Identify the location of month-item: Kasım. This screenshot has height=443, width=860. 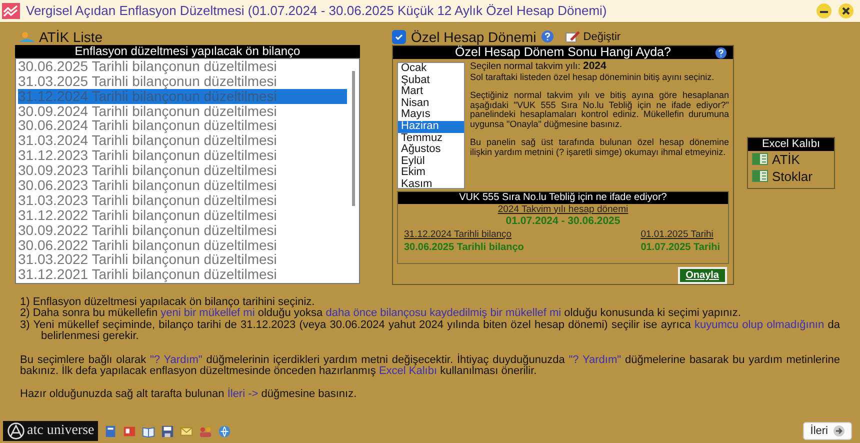
(431, 183).